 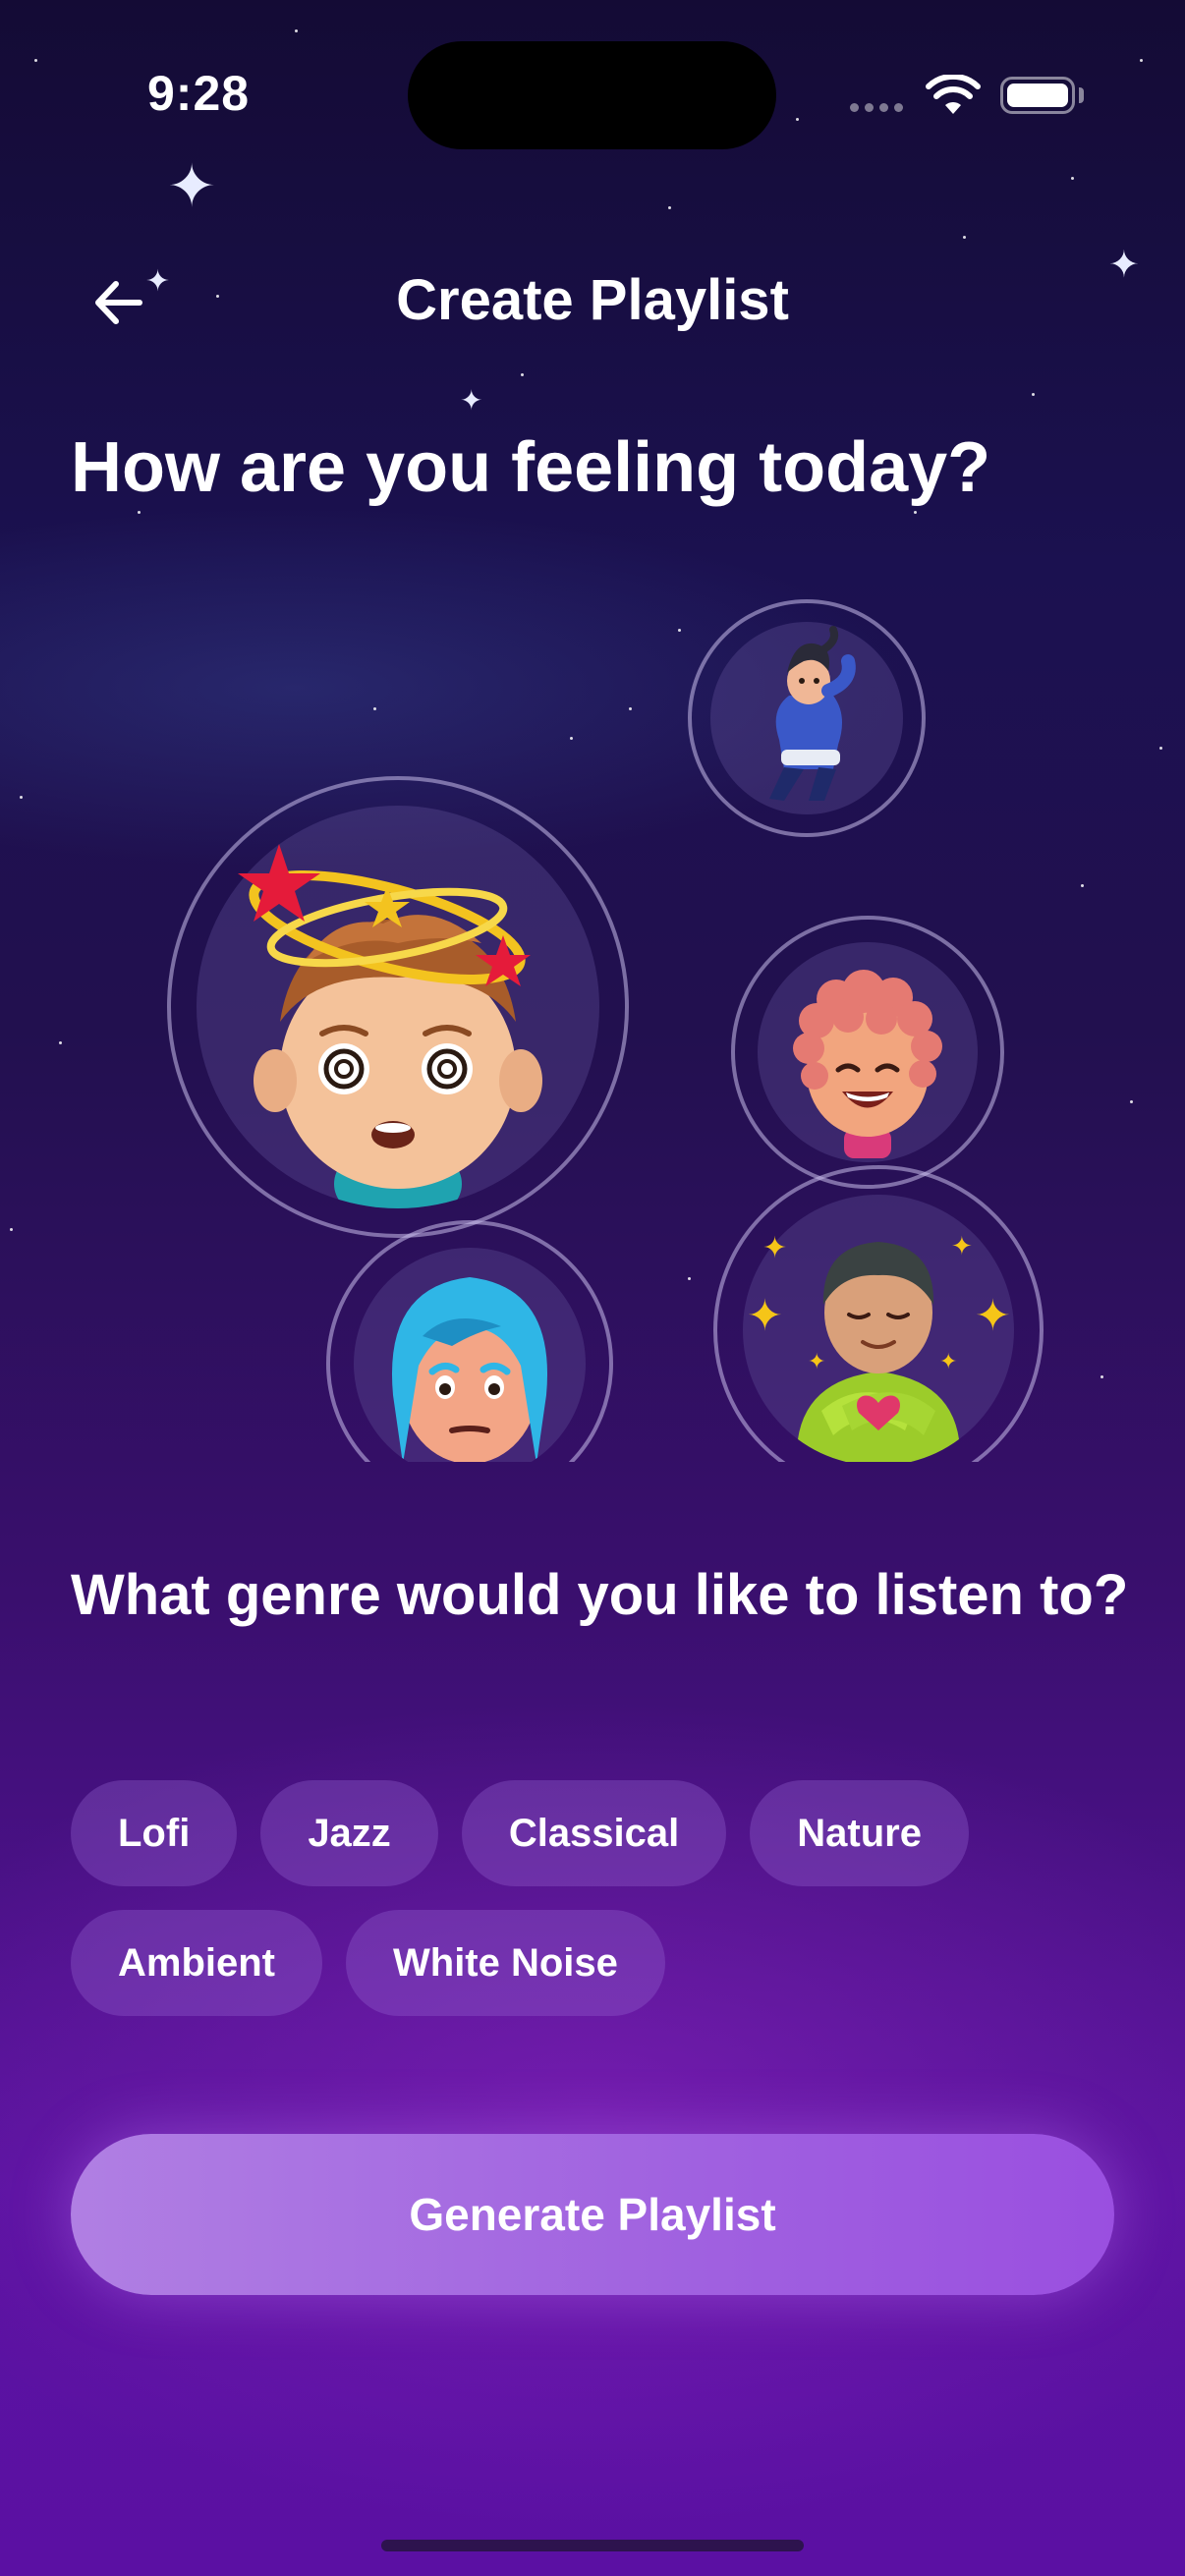 I want to click on generate-playlist-button: Generate Playlist, so click(x=592, y=2214).